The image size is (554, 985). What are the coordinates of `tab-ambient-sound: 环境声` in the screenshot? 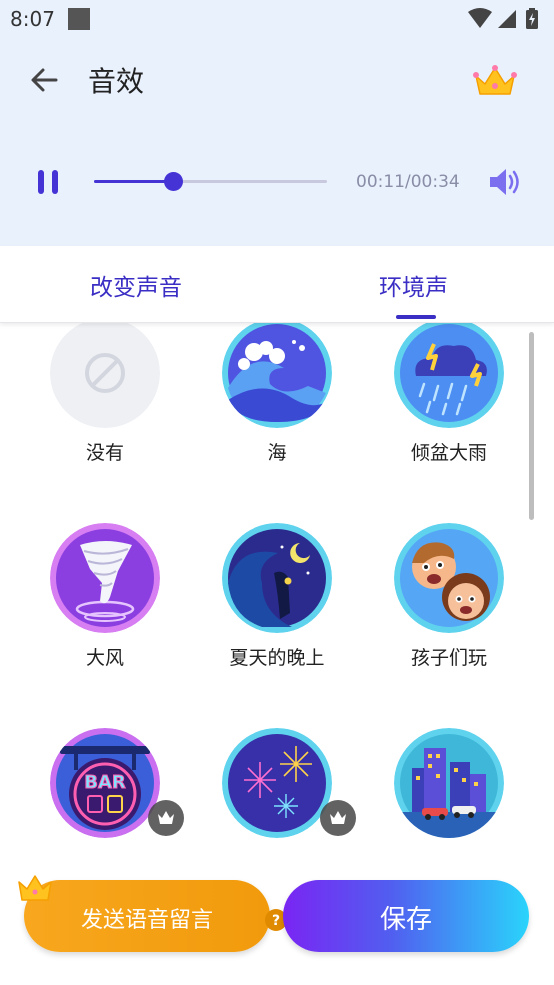 It's located at (413, 285).